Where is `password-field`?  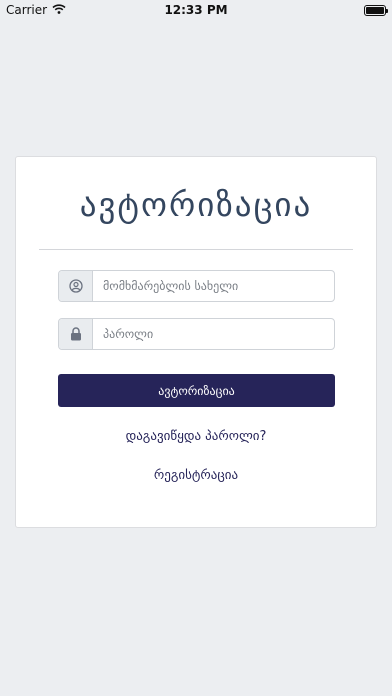 password-field is located at coordinates (196, 334).